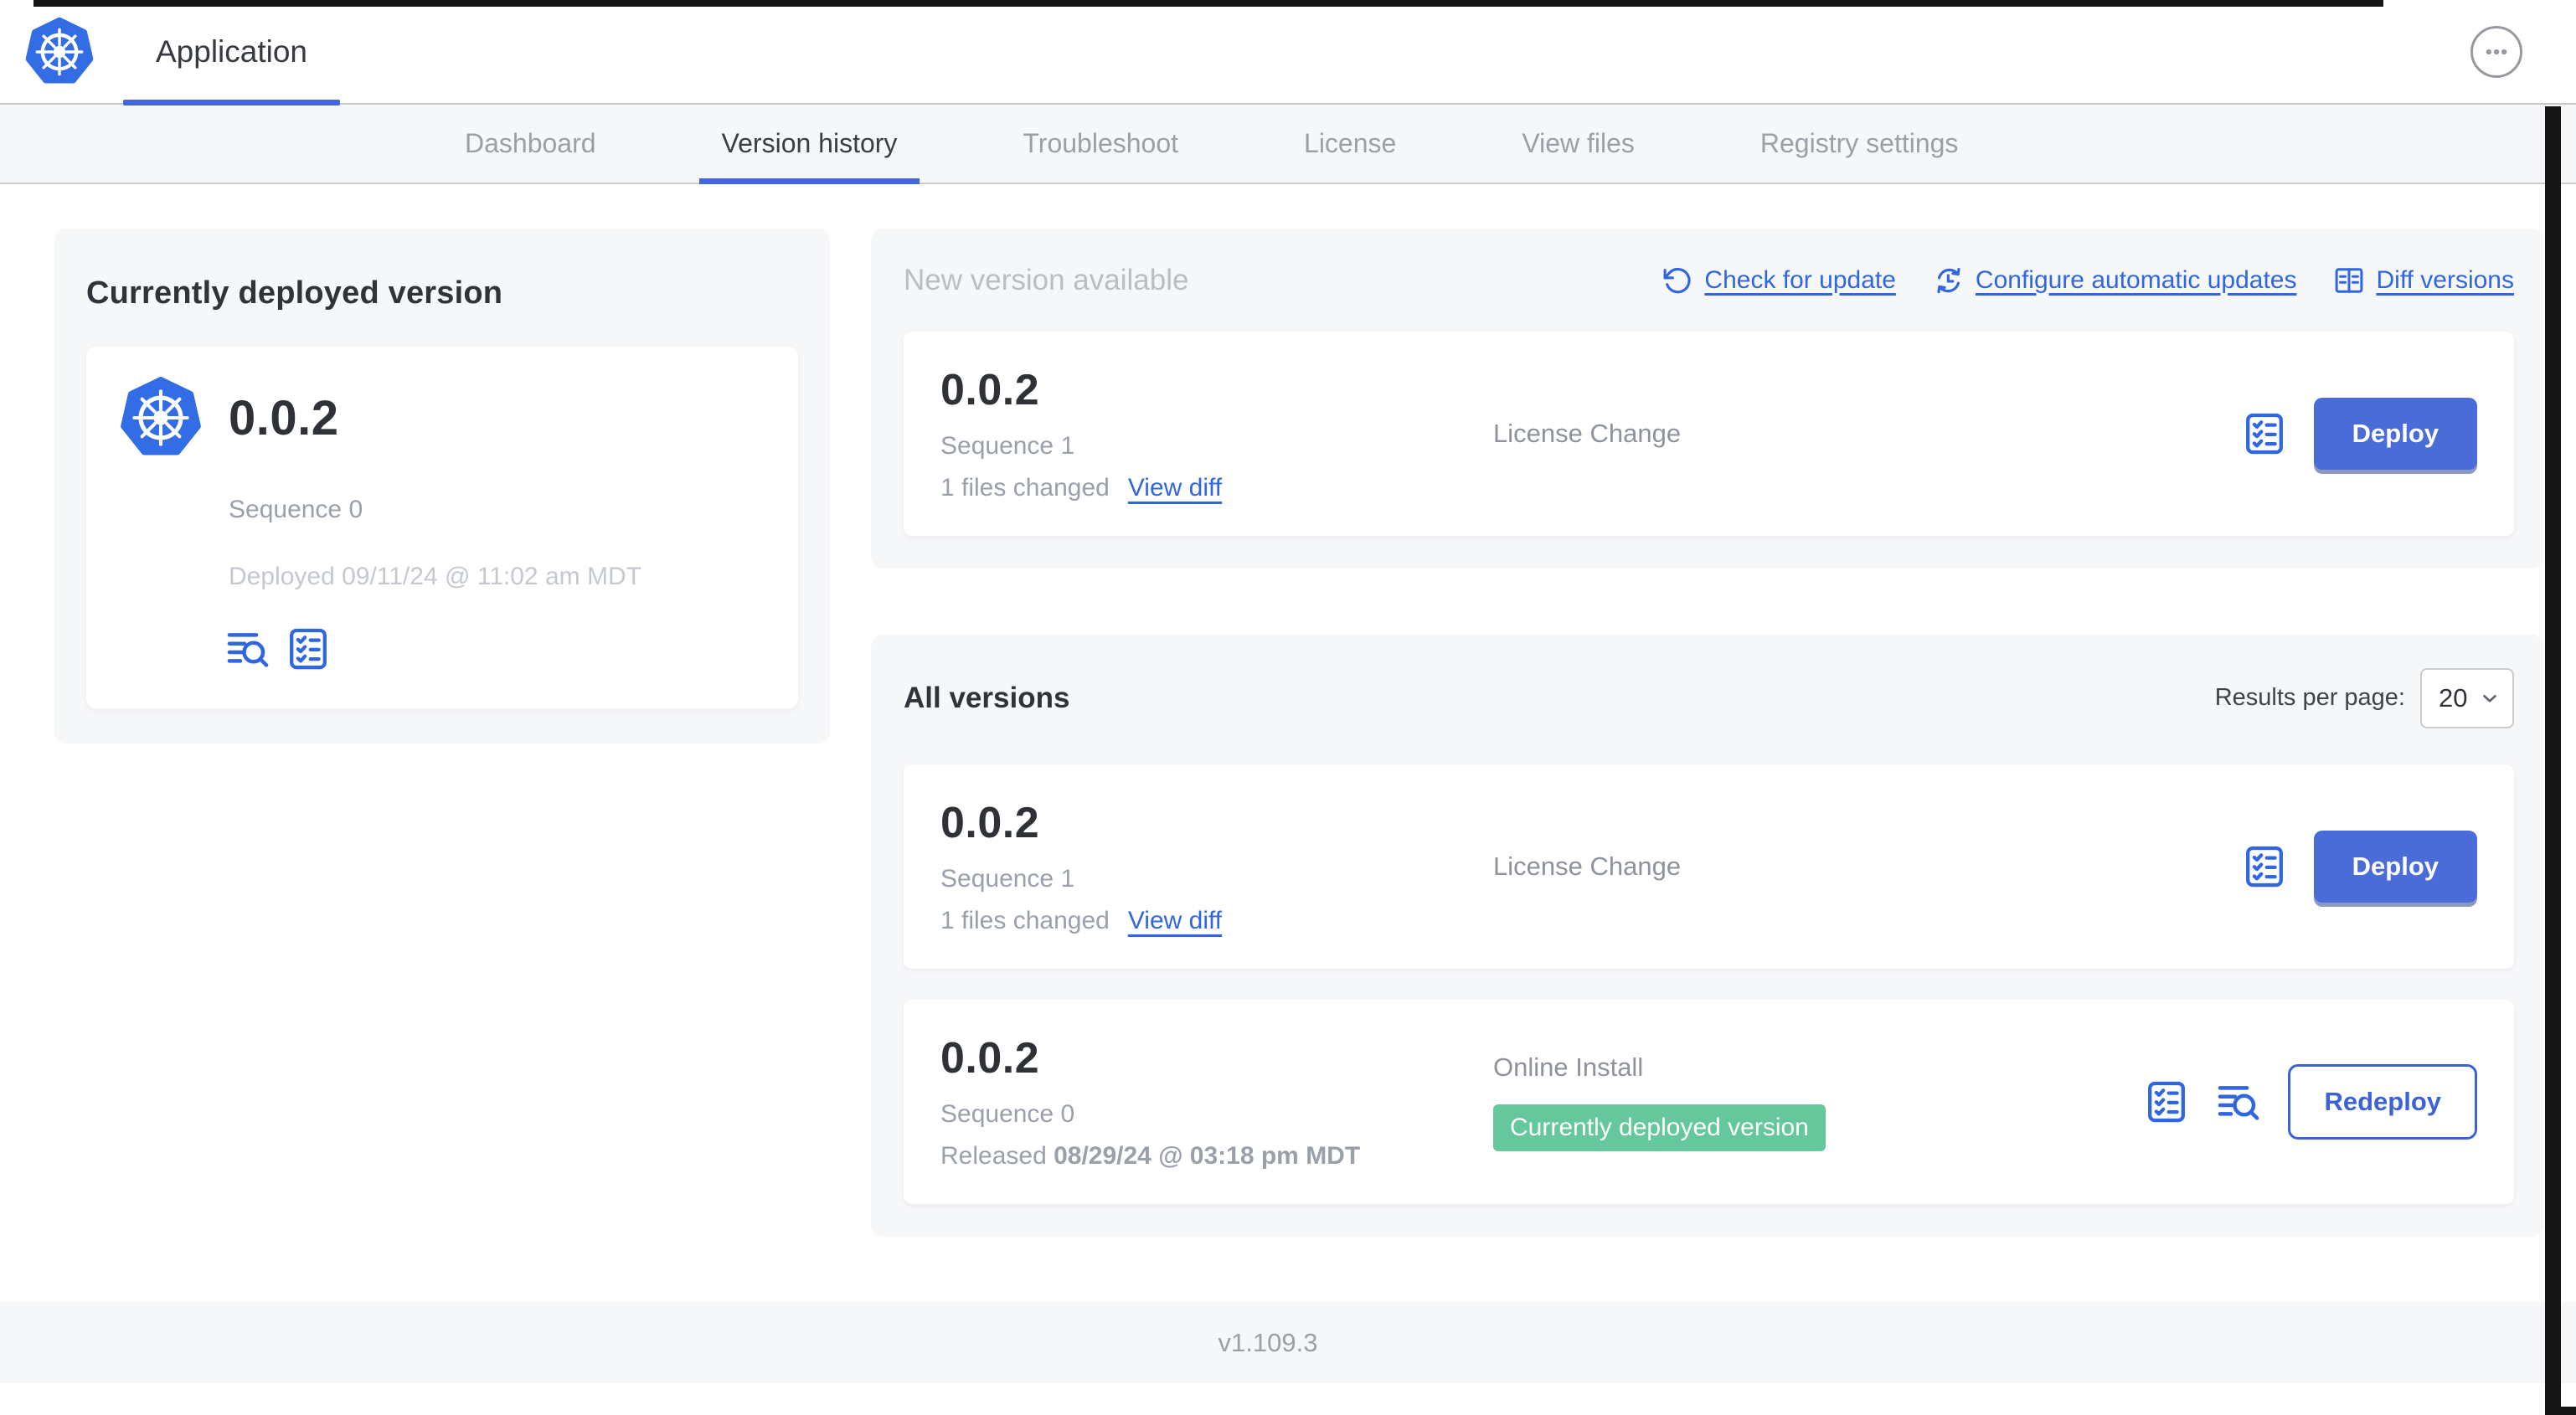 This screenshot has width=2576, height=1415. I want to click on more-options-button, so click(2496, 51).